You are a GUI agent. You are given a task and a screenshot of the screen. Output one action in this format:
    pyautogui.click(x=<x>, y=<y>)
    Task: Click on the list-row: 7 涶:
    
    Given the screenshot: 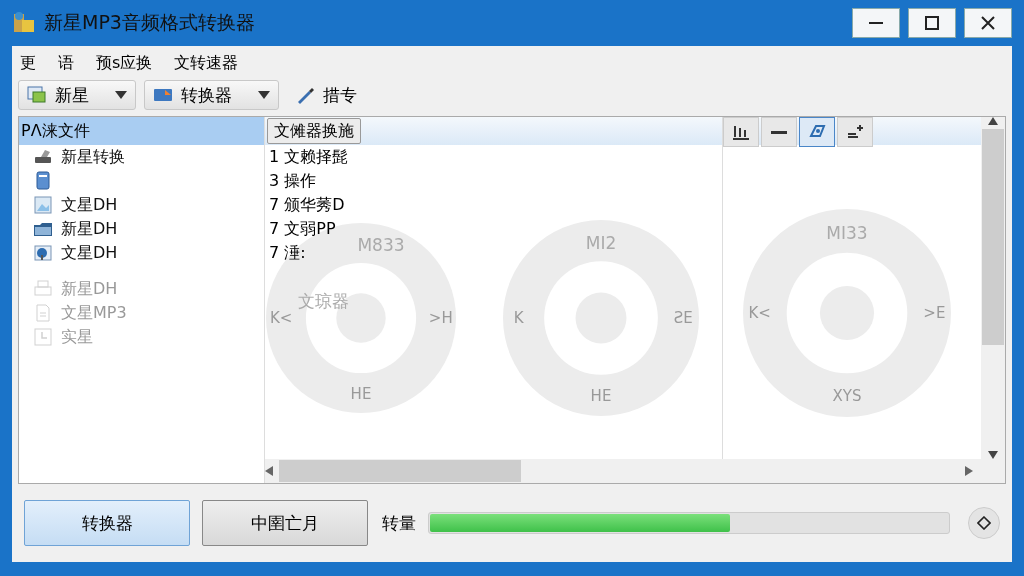 What is the action you would take?
    pyautogui.click(x=287, y=253)
    